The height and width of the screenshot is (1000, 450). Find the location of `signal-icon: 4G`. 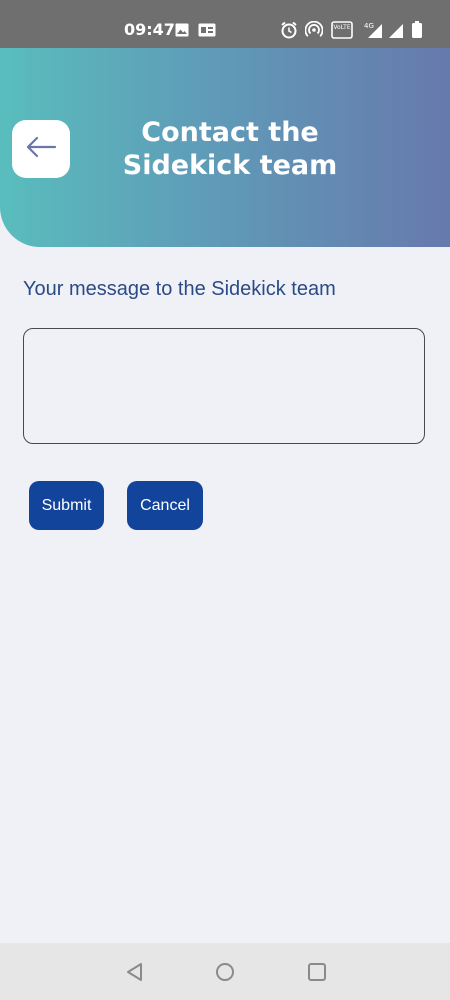

signal-icon: 4G is located at coordinates (372, 30).